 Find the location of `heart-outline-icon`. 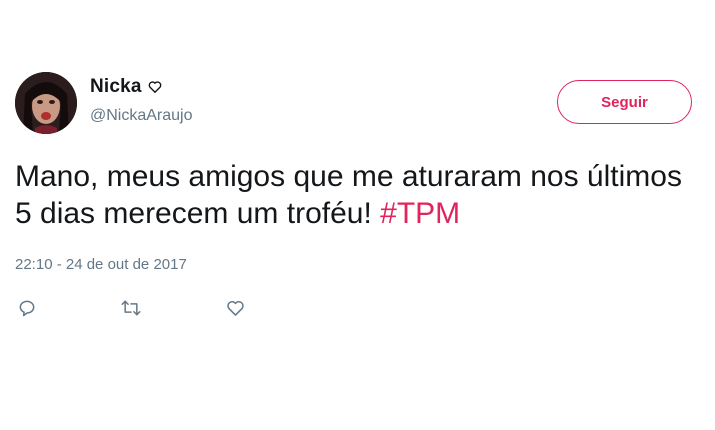

heart-outline-icon is located at coordinates (155, 87).